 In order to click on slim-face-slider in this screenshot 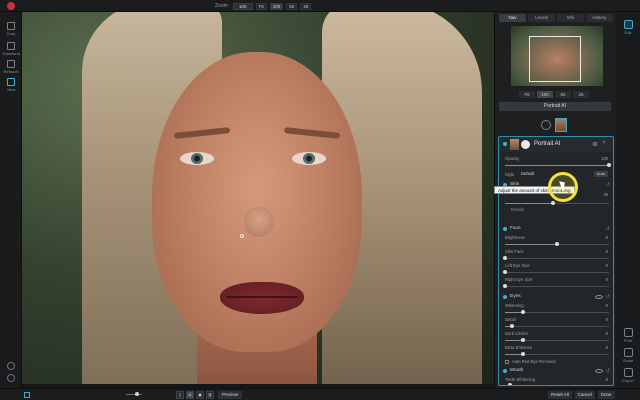, I will do `click(556, 258)`.